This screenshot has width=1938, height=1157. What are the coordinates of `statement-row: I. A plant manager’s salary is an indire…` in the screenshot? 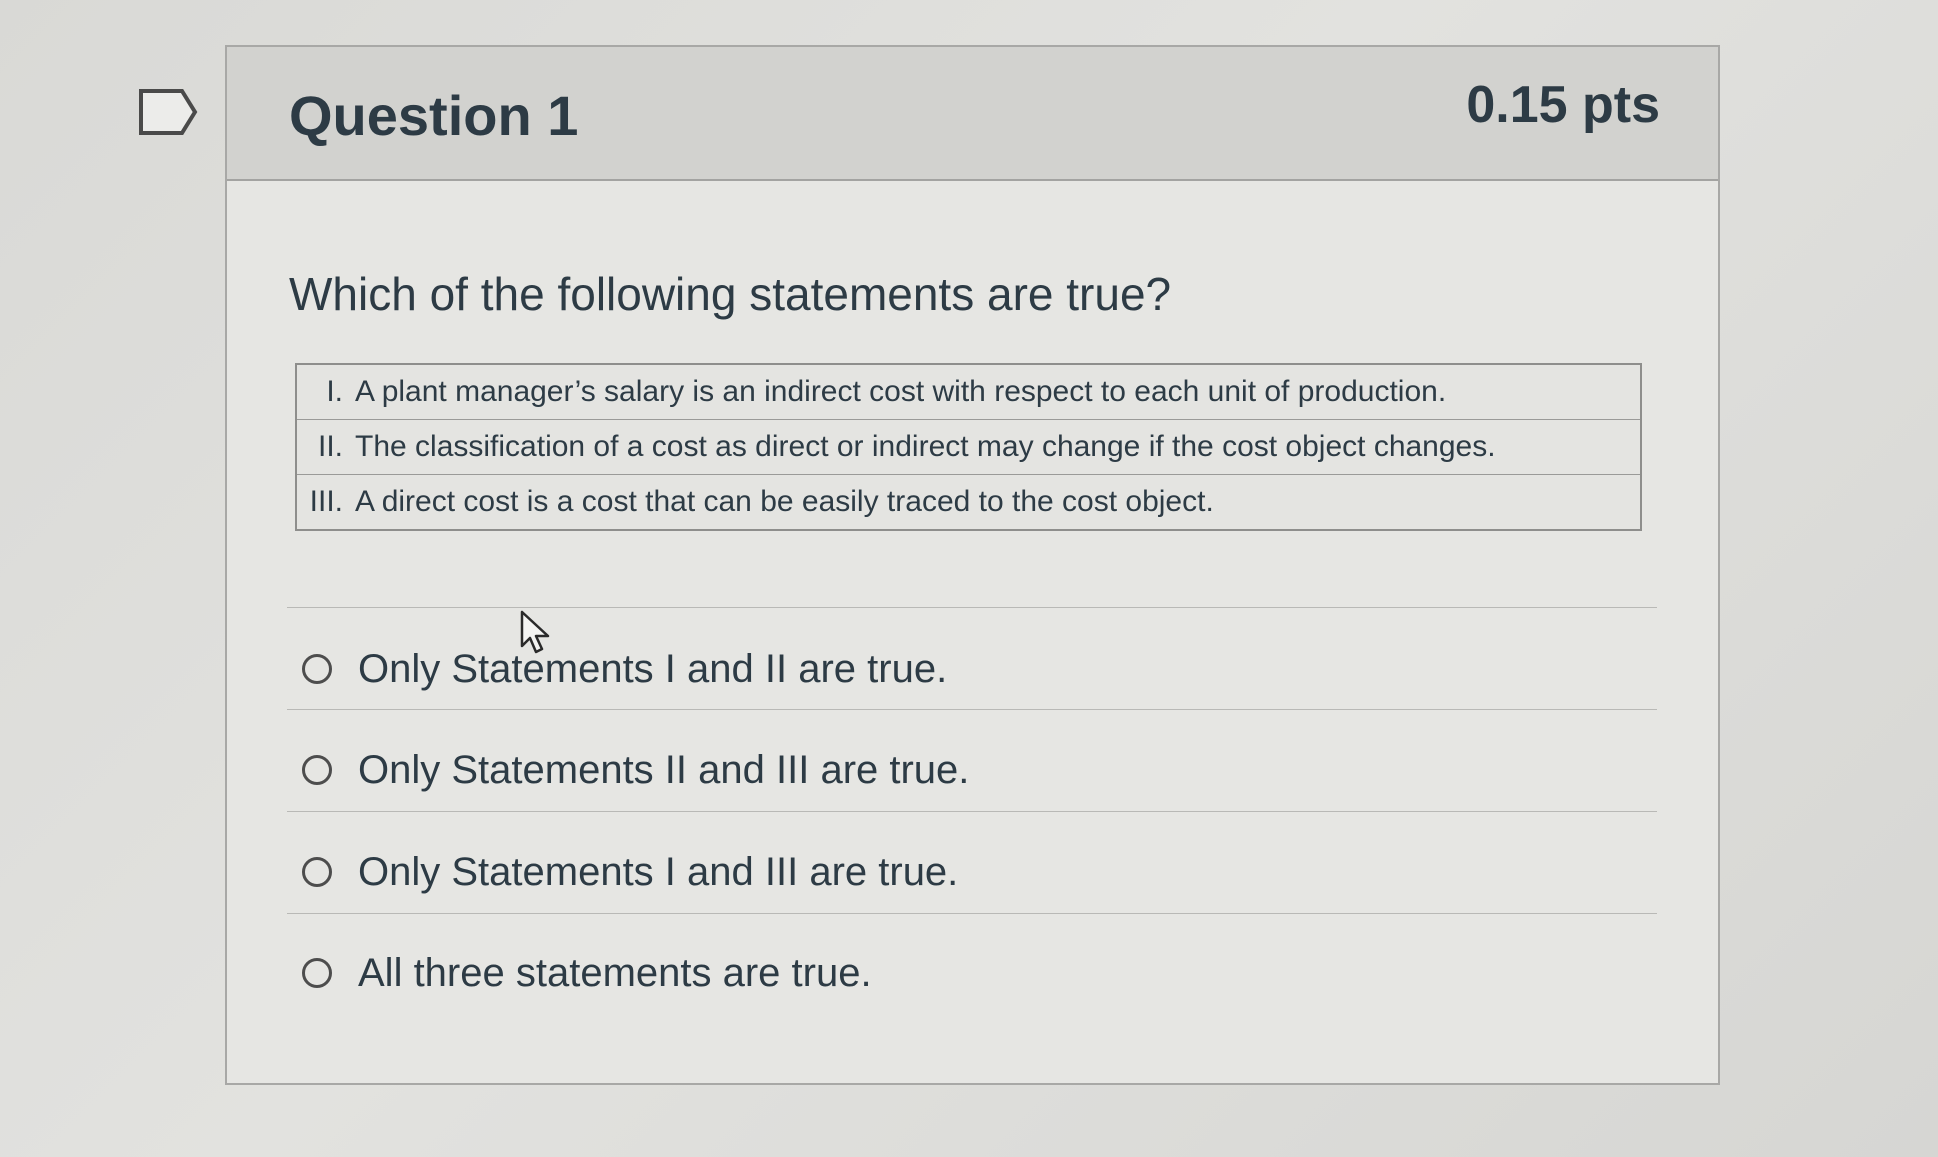 It's located at (968, 391).